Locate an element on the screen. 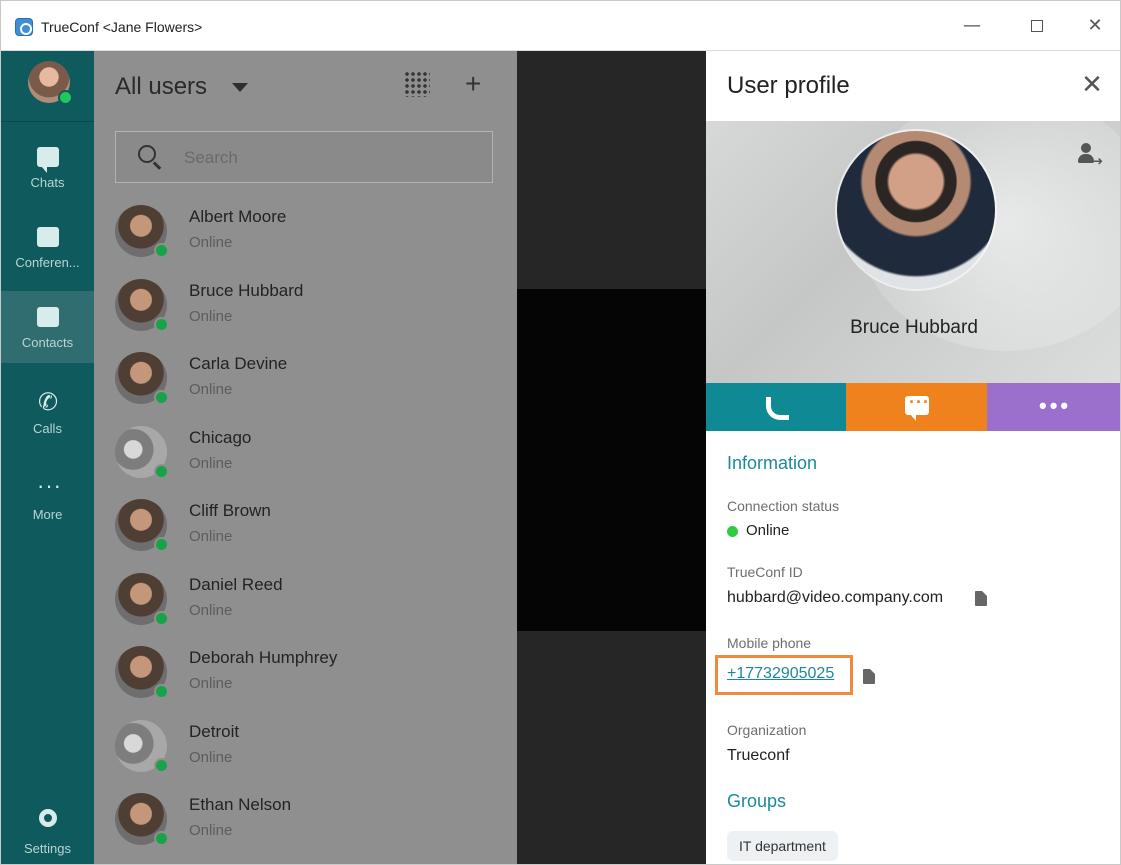 The width and height of the screenshot is (1121, 865). maximize-icon is located at coordinates (1037, 26).